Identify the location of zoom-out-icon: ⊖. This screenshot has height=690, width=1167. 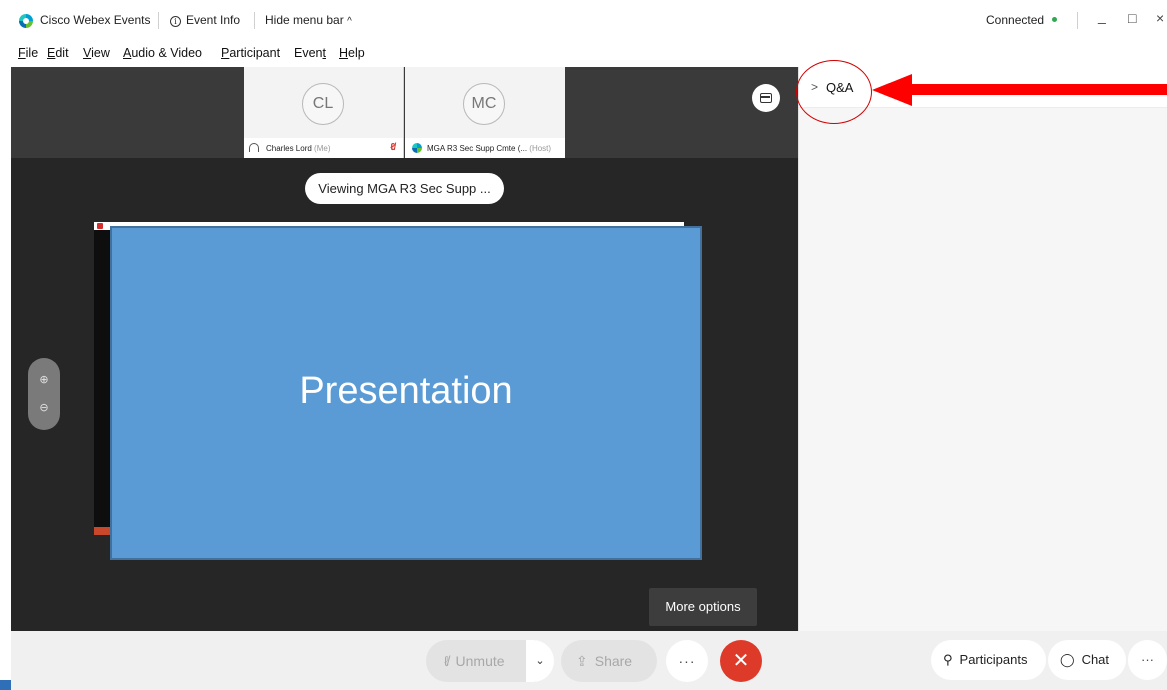
(44, 408).